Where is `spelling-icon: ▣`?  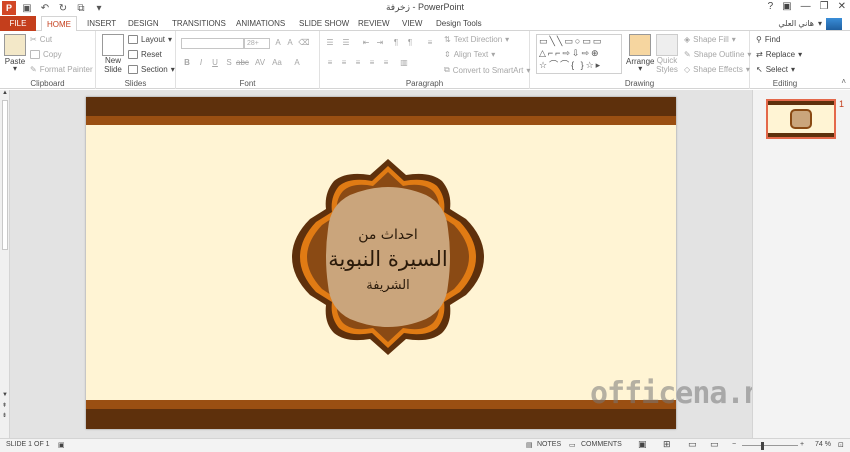 spelling-icon: ▣ is located at coordinates (61, 445).